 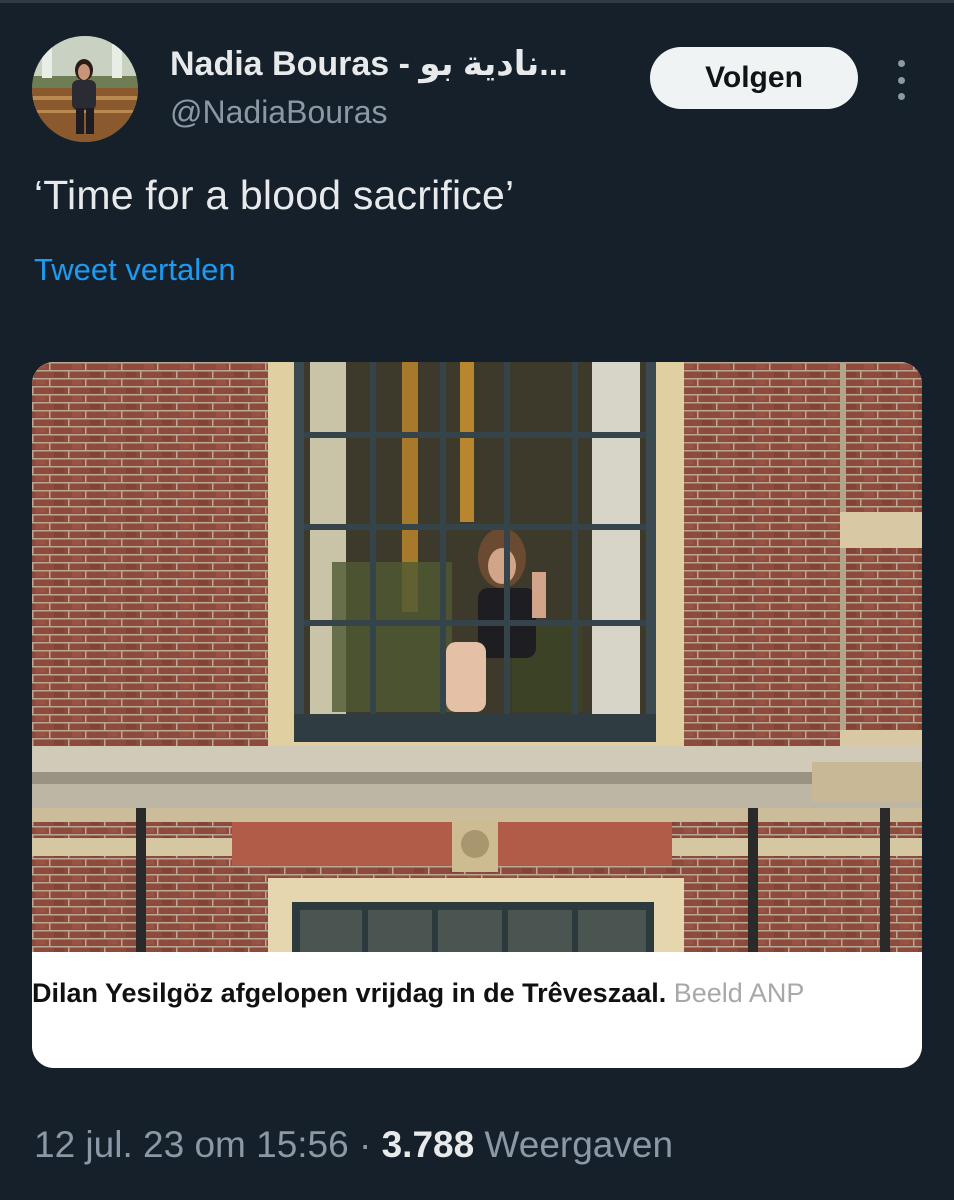 I want to click on avatar, so click(x=85, y=89).